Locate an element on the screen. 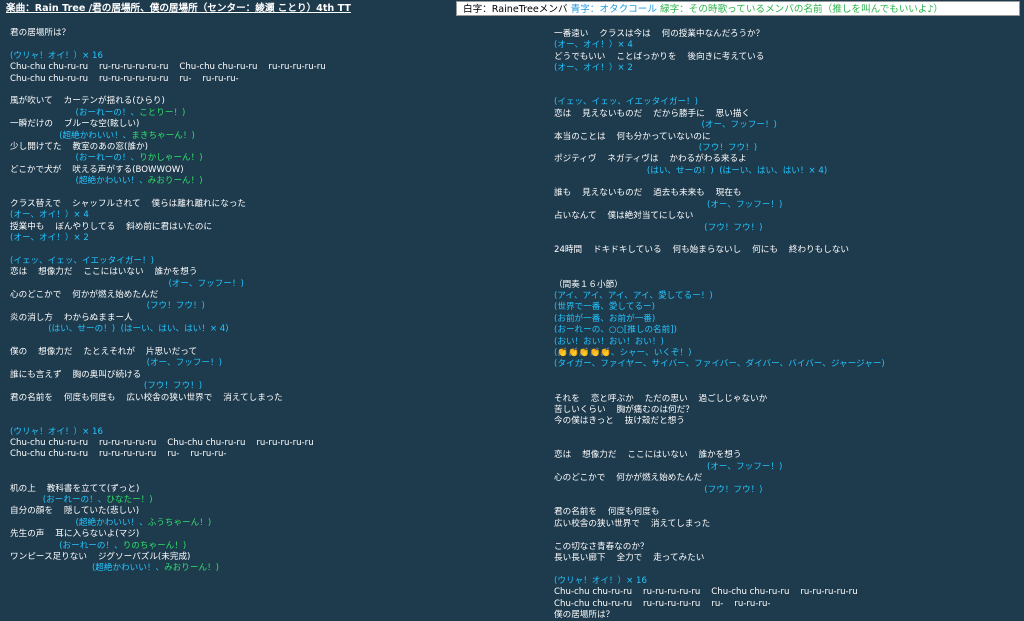  lyric-line: 君の名前を 何度も何度も 広い校舎の狭い世界で 消えてしまった is located at coordinates (146, 397).